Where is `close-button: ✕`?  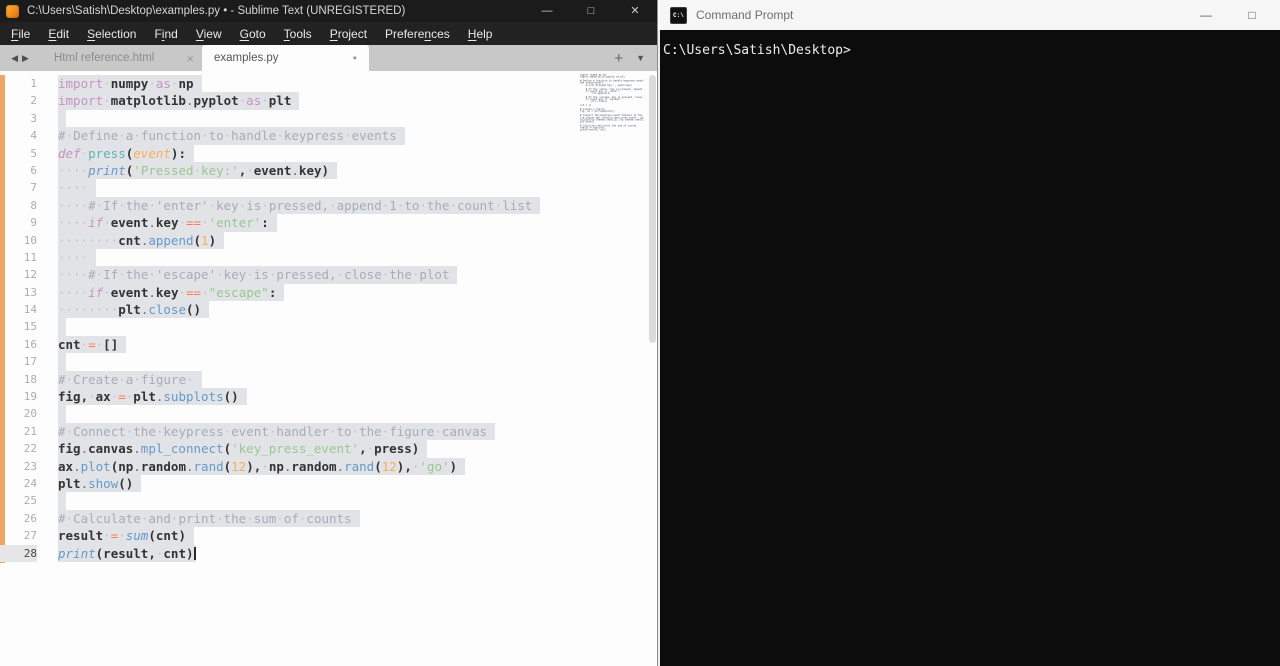
close-button: ✕ is located at coordinates (635, 11).